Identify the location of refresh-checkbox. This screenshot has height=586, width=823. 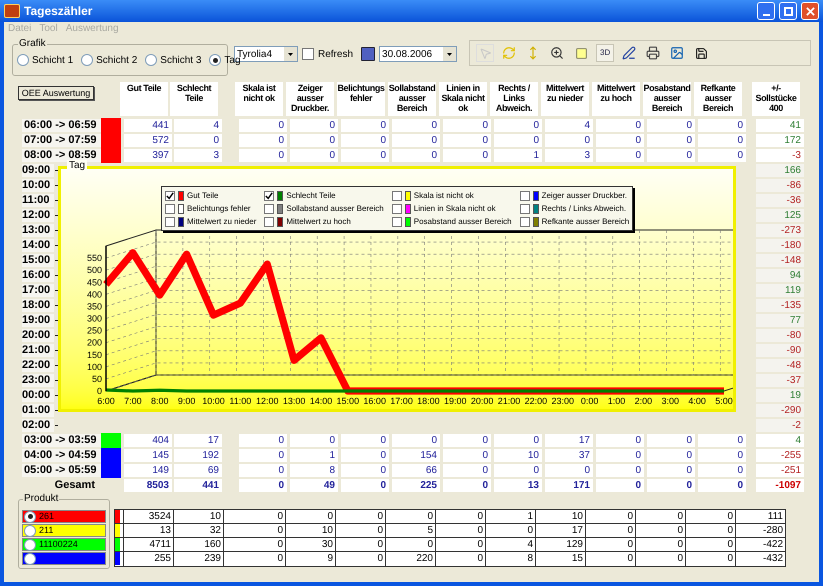
(308, 54).